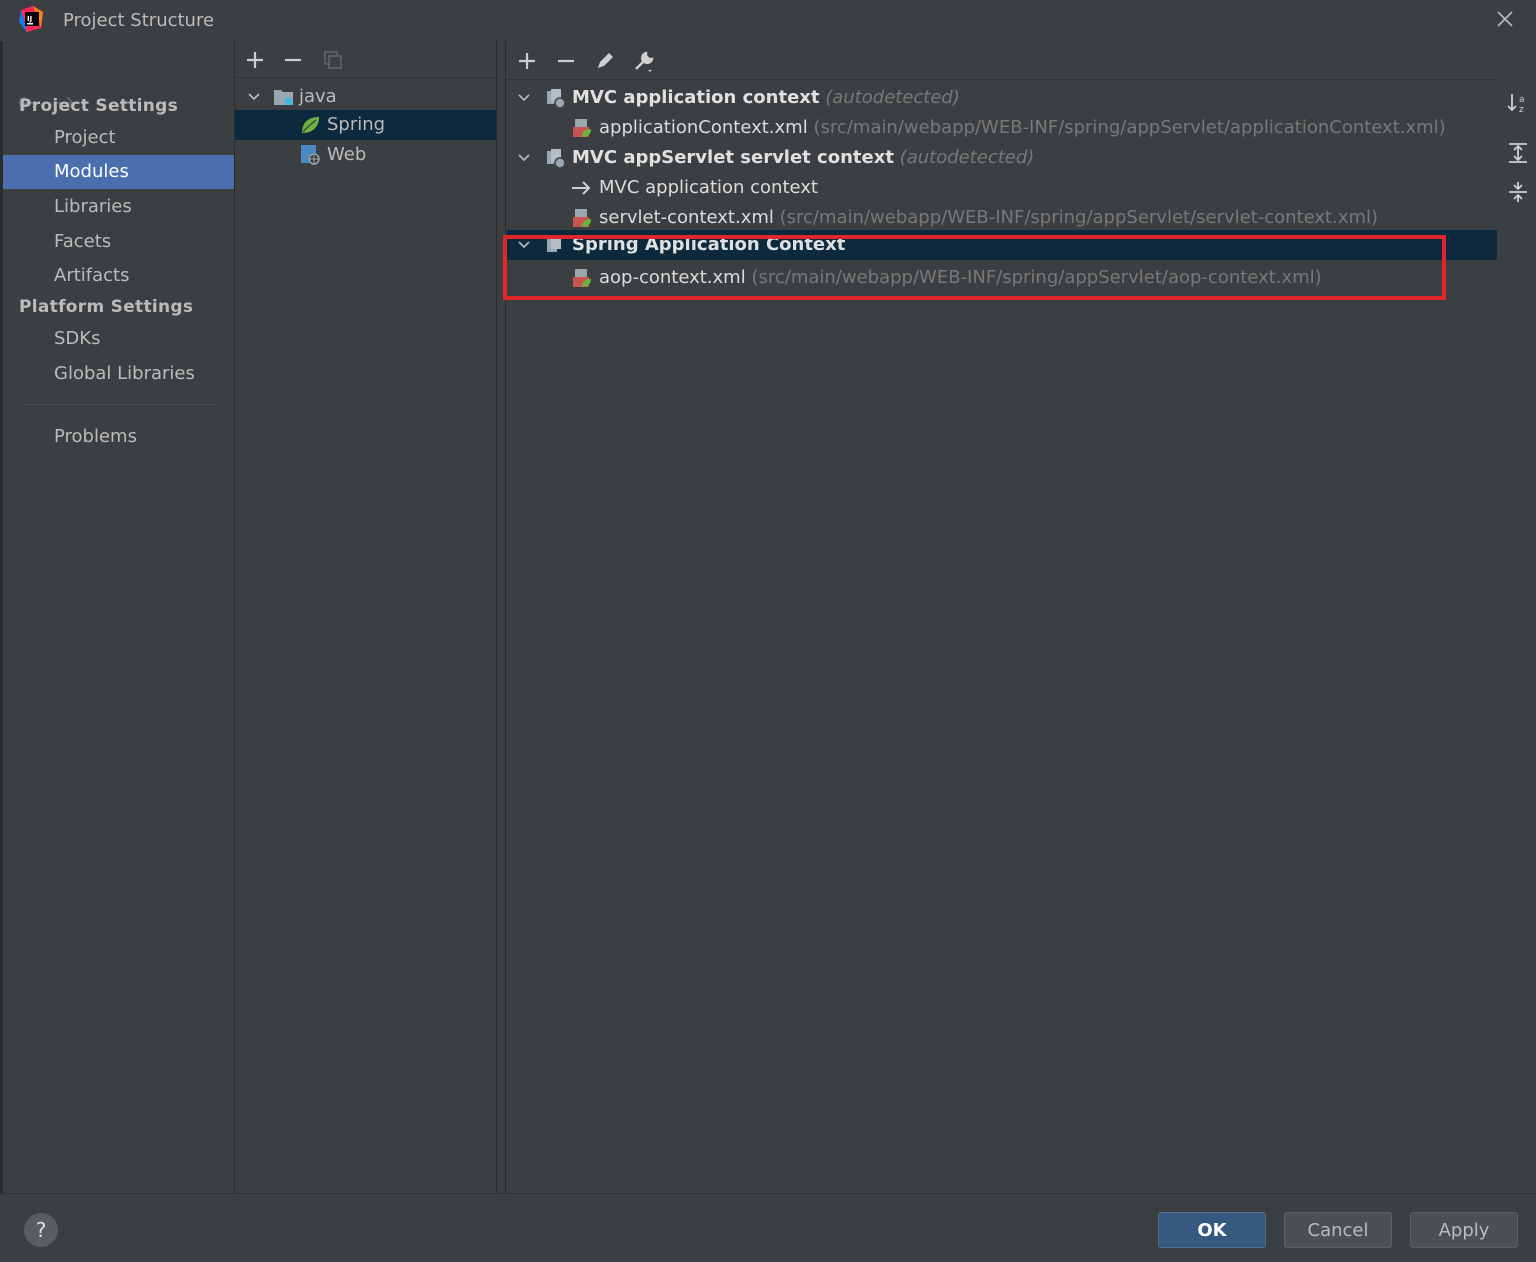 The height and width of the screenshot is (1262, 1536). What do you see at coordinates (118, 242) in the screenshot?
I see `sidebar-item-facets: Facets` at bounding box center [118, 242].